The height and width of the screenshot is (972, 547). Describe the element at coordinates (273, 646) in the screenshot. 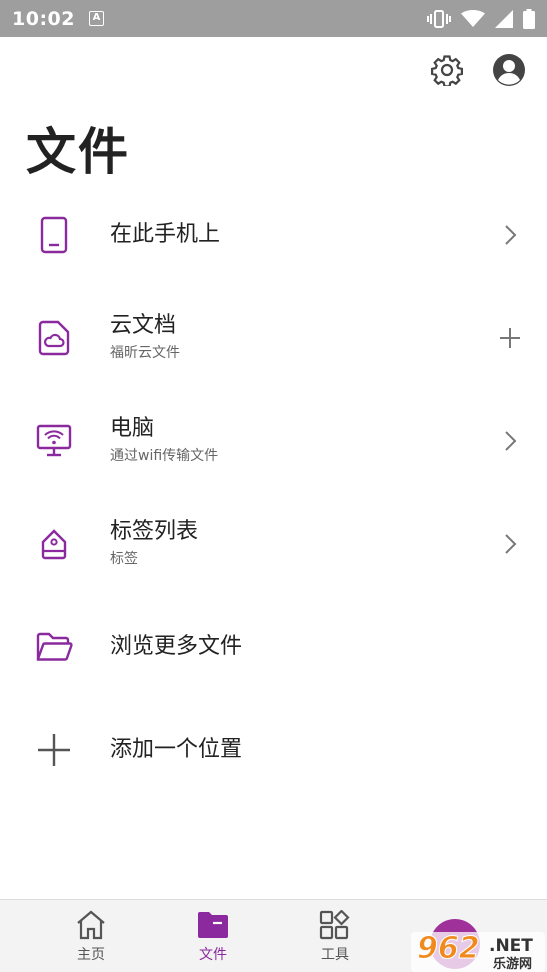

I see `location-browse-more: 浏览更多文件` at that location.